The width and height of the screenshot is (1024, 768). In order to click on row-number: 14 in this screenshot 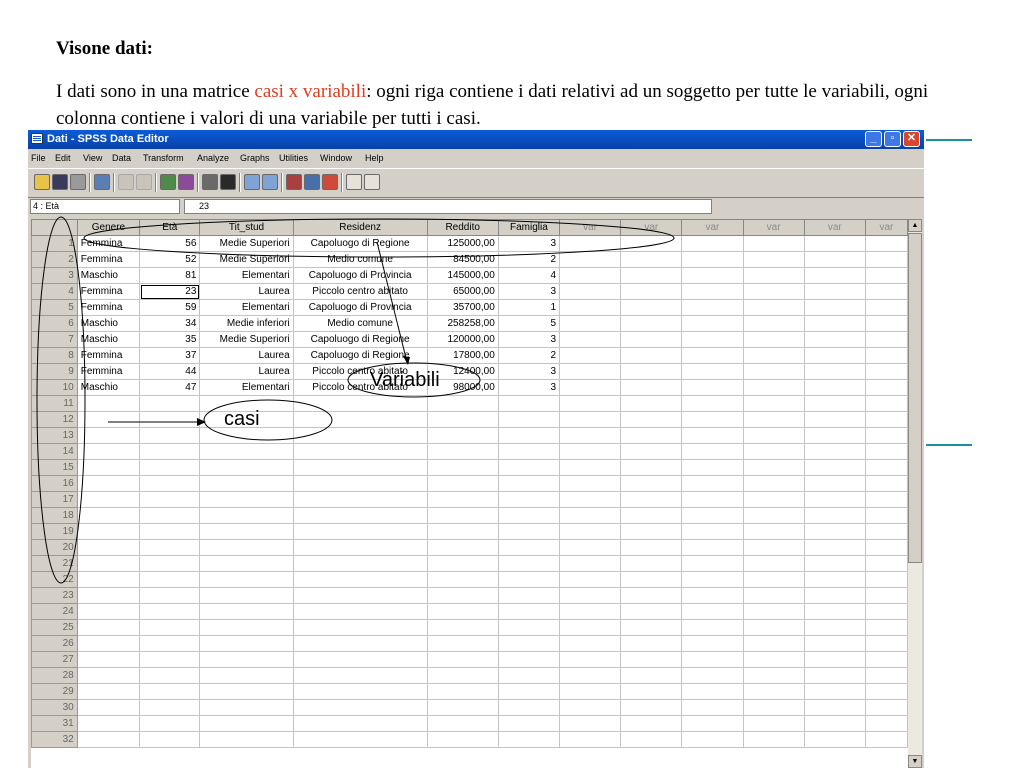, I will do `click(54, 451)`.